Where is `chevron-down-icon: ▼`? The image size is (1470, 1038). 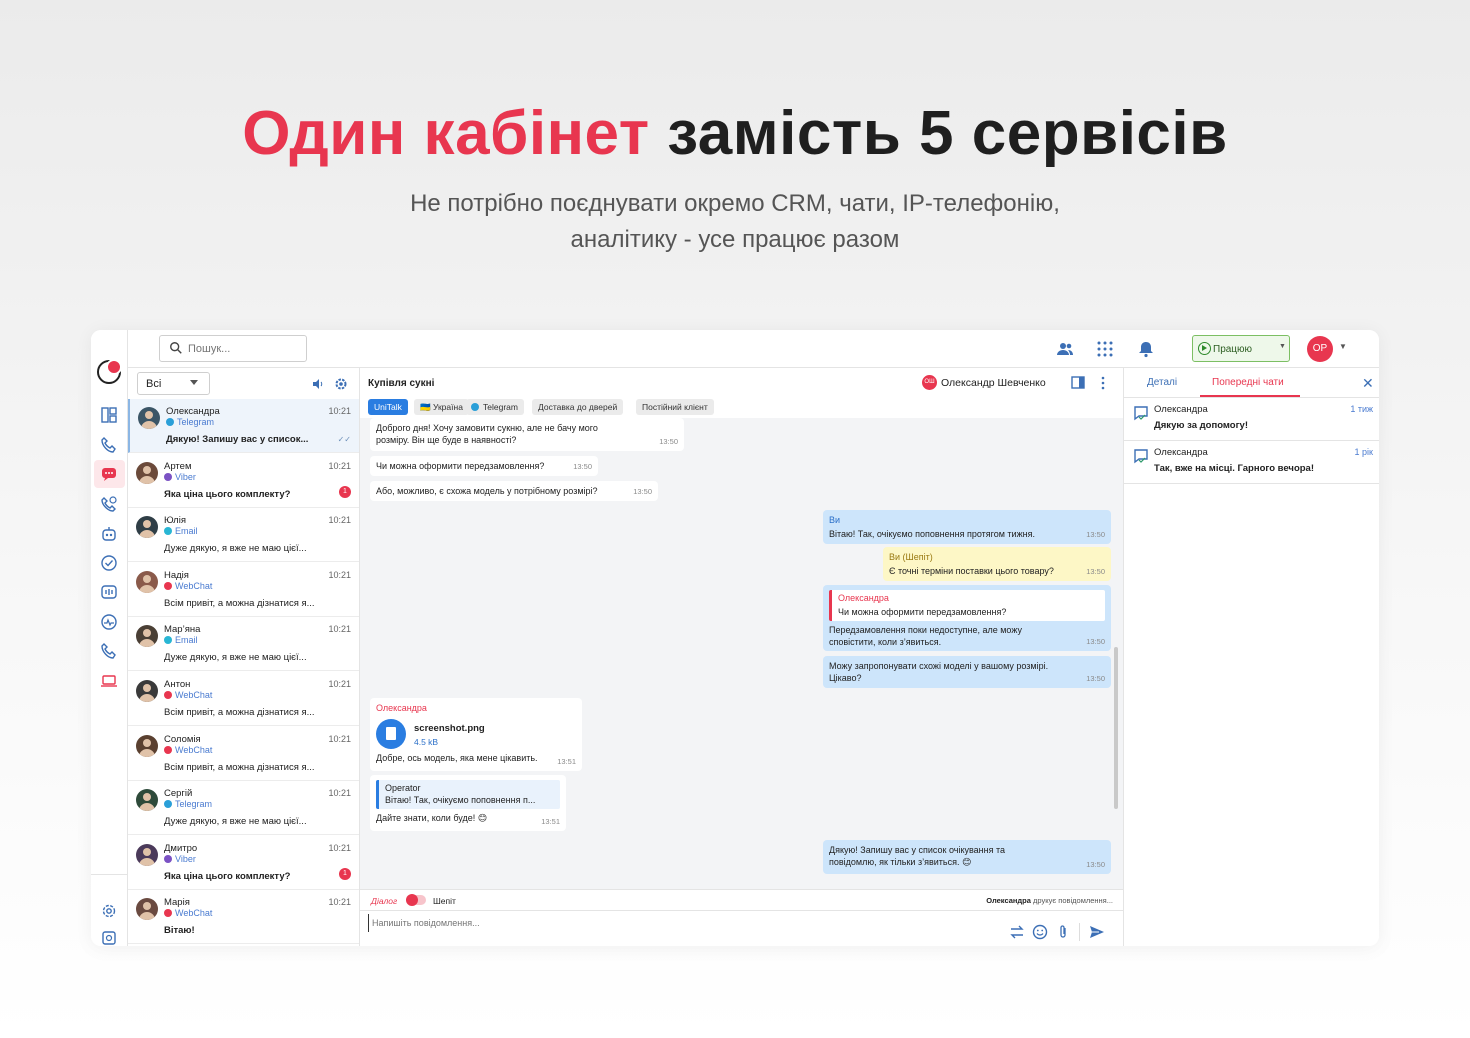
chevron-down-icon: ▼ is located at coordinates (1343, 346).